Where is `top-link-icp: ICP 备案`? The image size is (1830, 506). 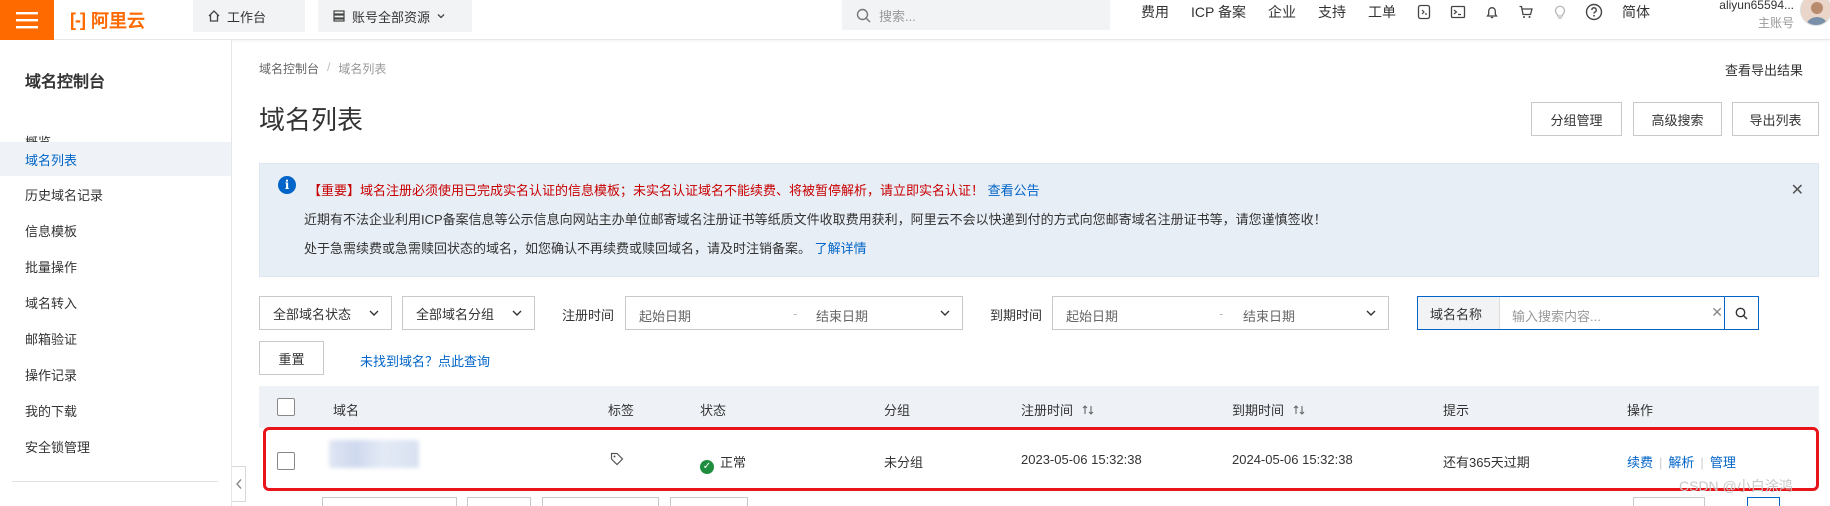
top-link-icp: ICP 备案 is located at coordinates (1218, 12).